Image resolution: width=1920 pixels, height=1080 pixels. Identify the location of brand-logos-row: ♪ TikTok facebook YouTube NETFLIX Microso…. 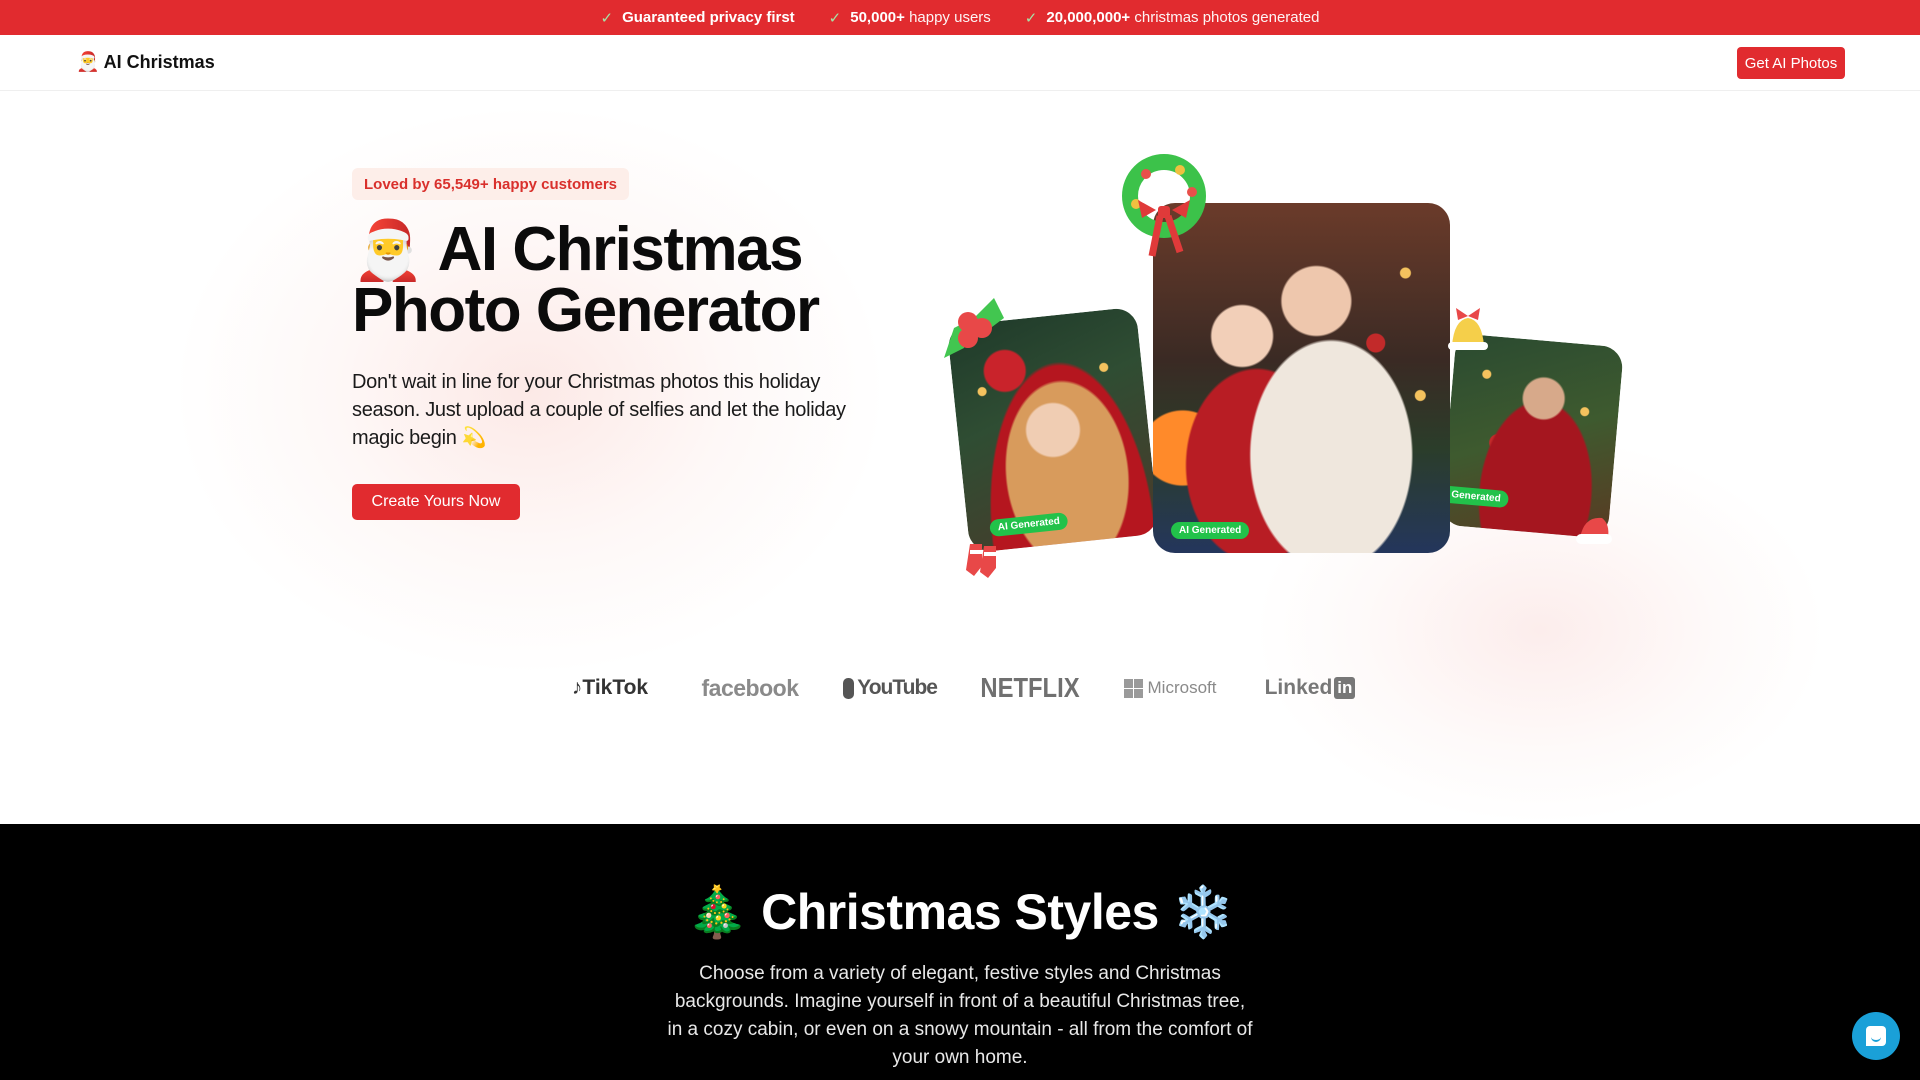
(960, 688).